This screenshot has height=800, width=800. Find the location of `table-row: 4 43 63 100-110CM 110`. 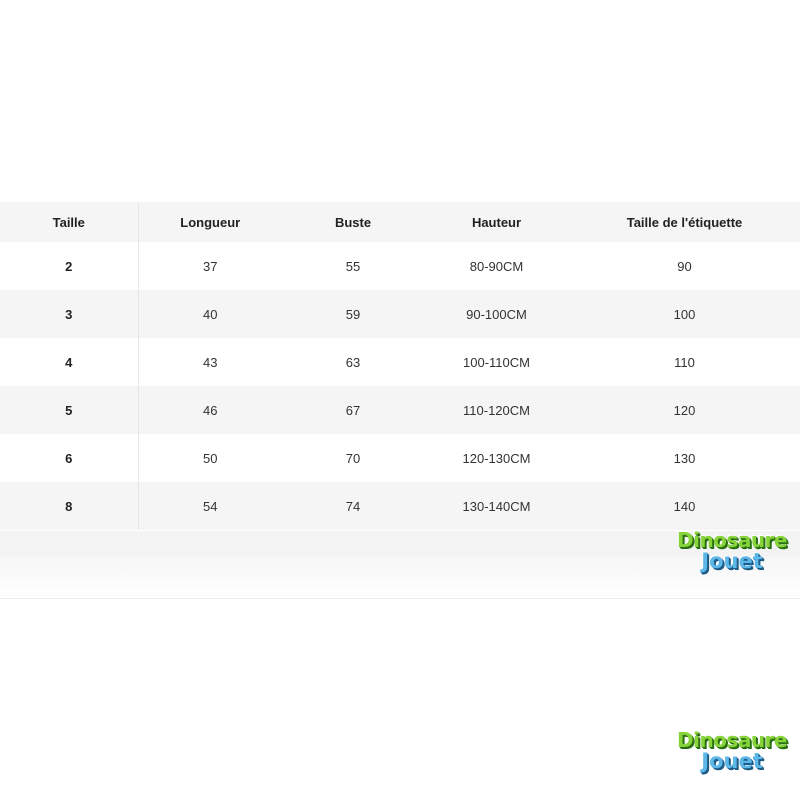

table-row: 4 43 63 100-110CM 110 is located at coordinates (400, 362).